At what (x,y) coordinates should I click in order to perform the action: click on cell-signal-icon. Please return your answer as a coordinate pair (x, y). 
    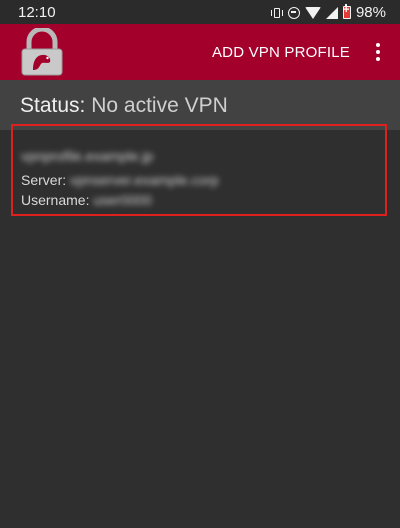
    Looking at the image, I should click on (331, 12).